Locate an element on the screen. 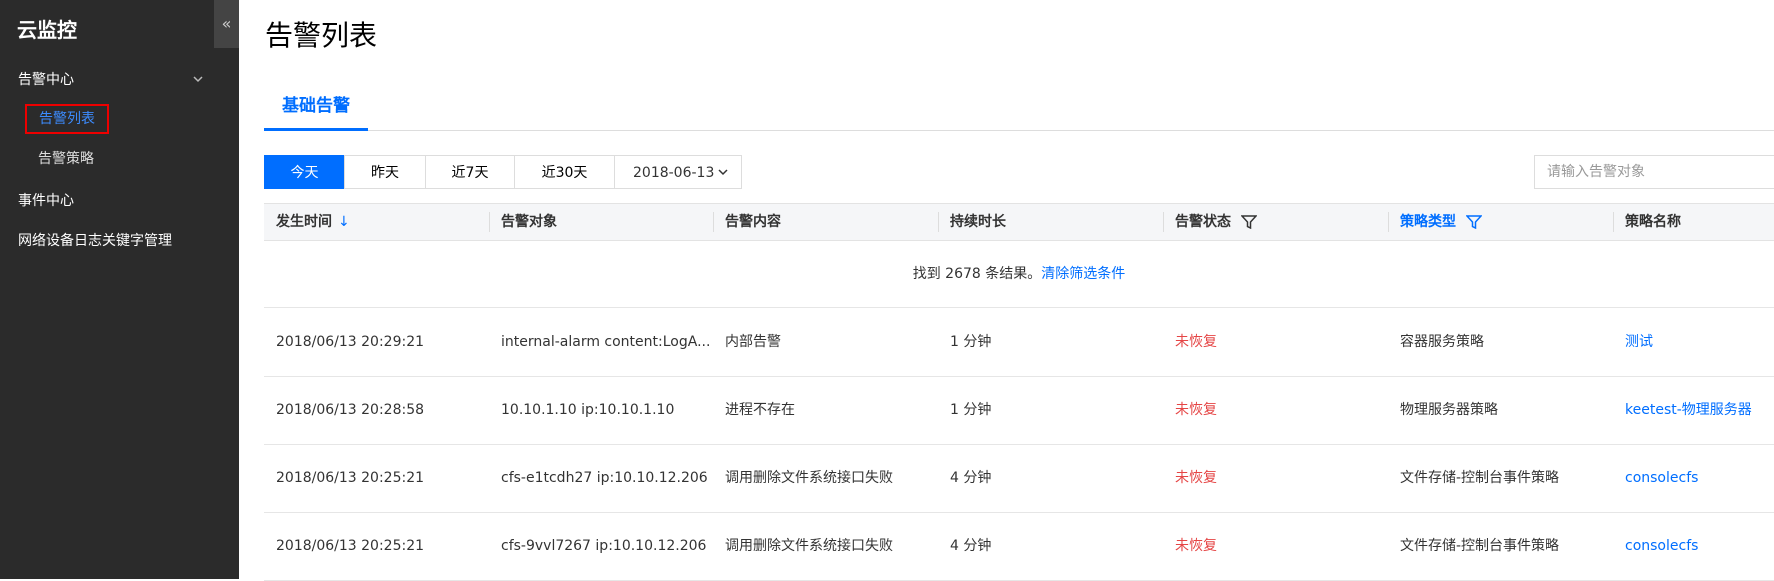  result-count-text: 找到 2678 条结果。 is located at coordinates (977, 274).